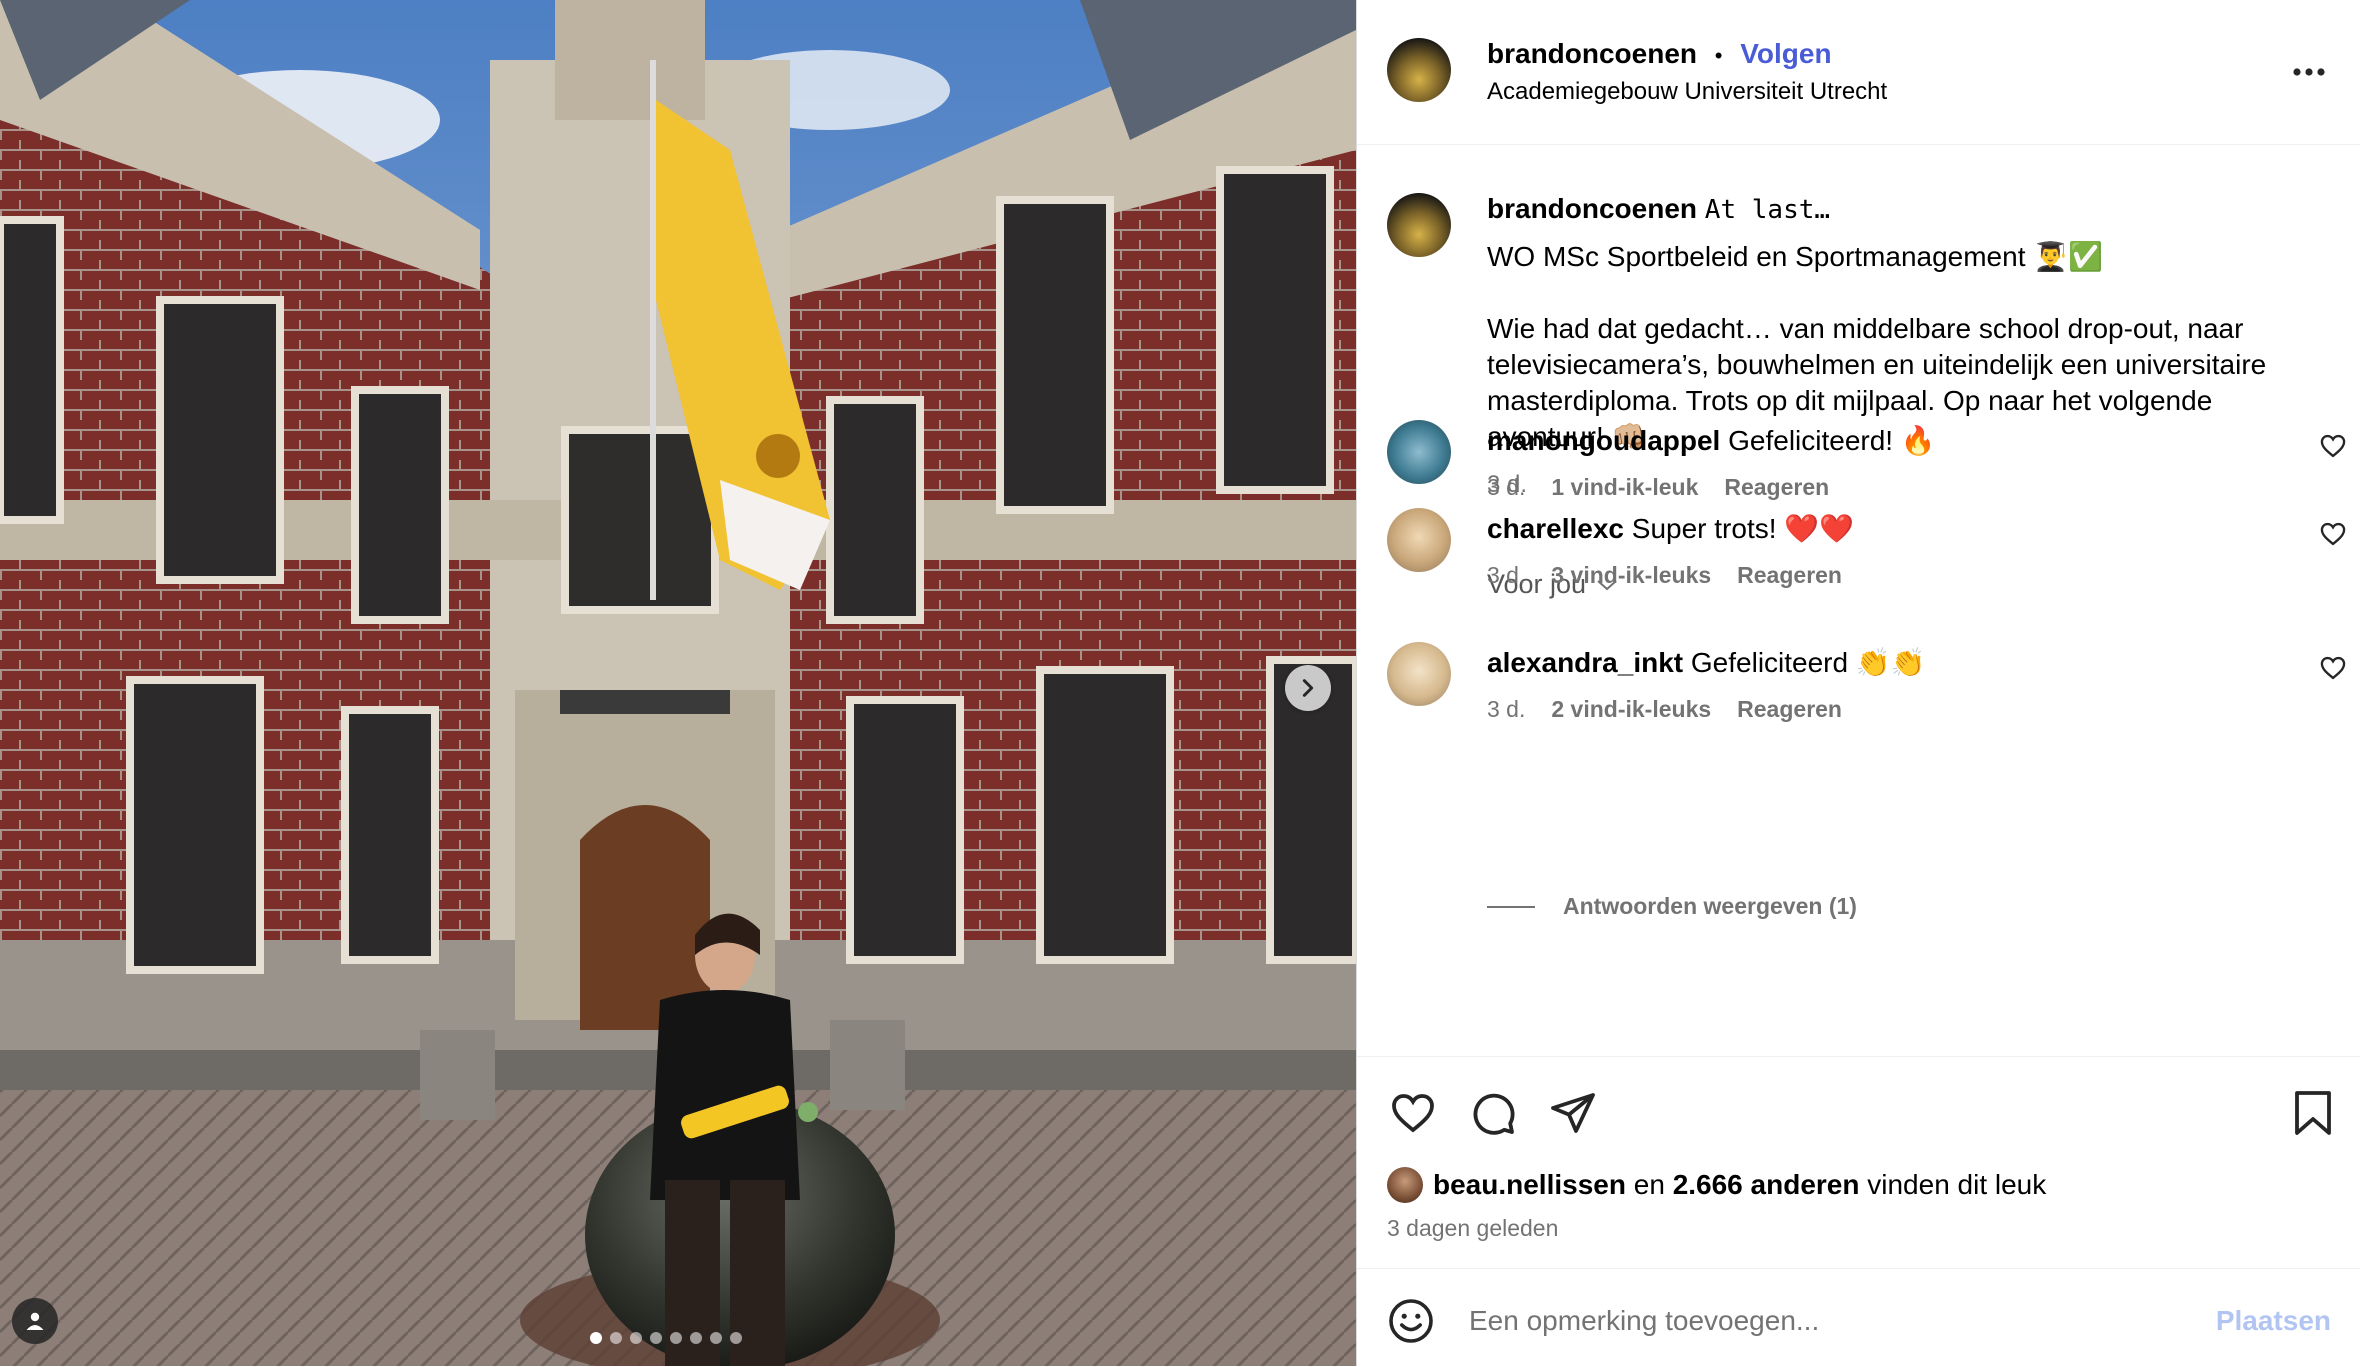  I want to click on comment-text-line: charellexc Super trots! ❤️❤️, so click(1670, 528).